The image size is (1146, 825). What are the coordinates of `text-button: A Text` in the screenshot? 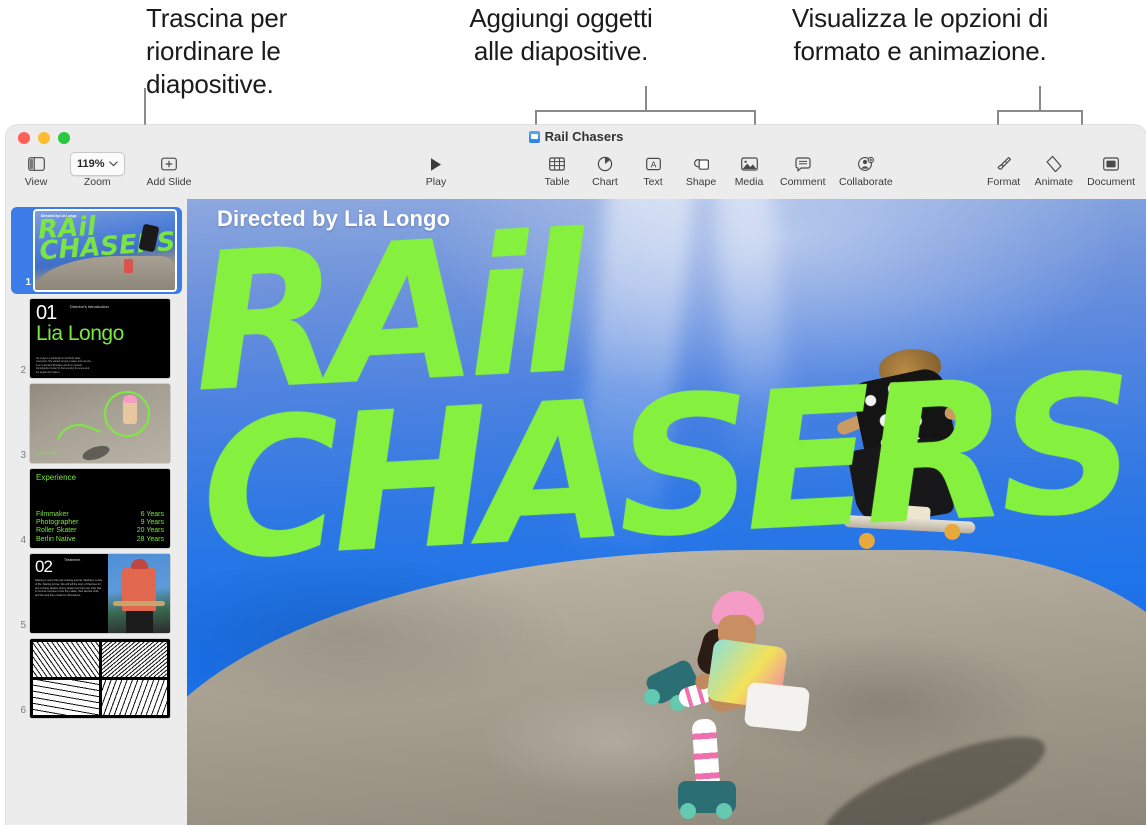 It's located at (653, 169).